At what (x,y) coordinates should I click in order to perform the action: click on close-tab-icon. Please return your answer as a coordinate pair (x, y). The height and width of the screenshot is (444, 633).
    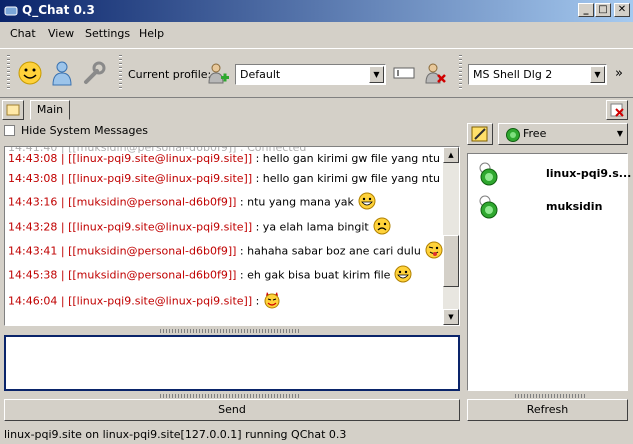
    Looking at the image, I should click on (617, 110).